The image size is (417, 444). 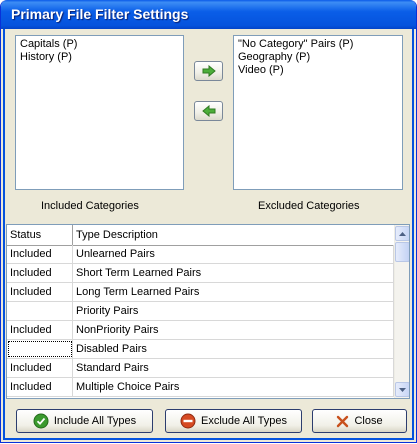 I want to click on description-cell: NonPriority Pairs, so click(x=233, y=330).